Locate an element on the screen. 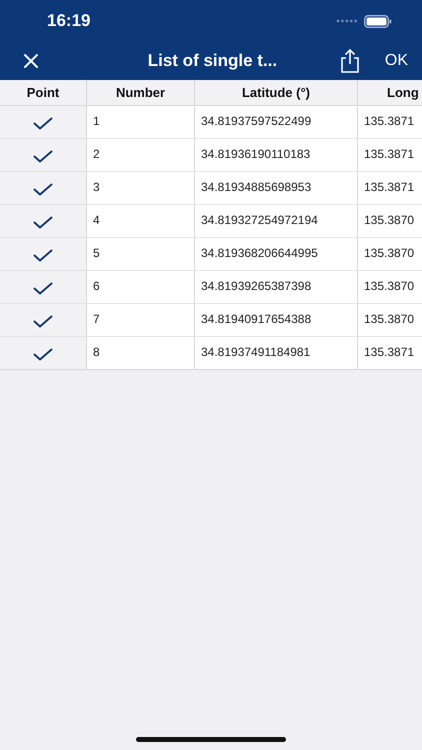 This screenshot has height=750, width=422. ok-button: OK is located at coordinates (396, 61).